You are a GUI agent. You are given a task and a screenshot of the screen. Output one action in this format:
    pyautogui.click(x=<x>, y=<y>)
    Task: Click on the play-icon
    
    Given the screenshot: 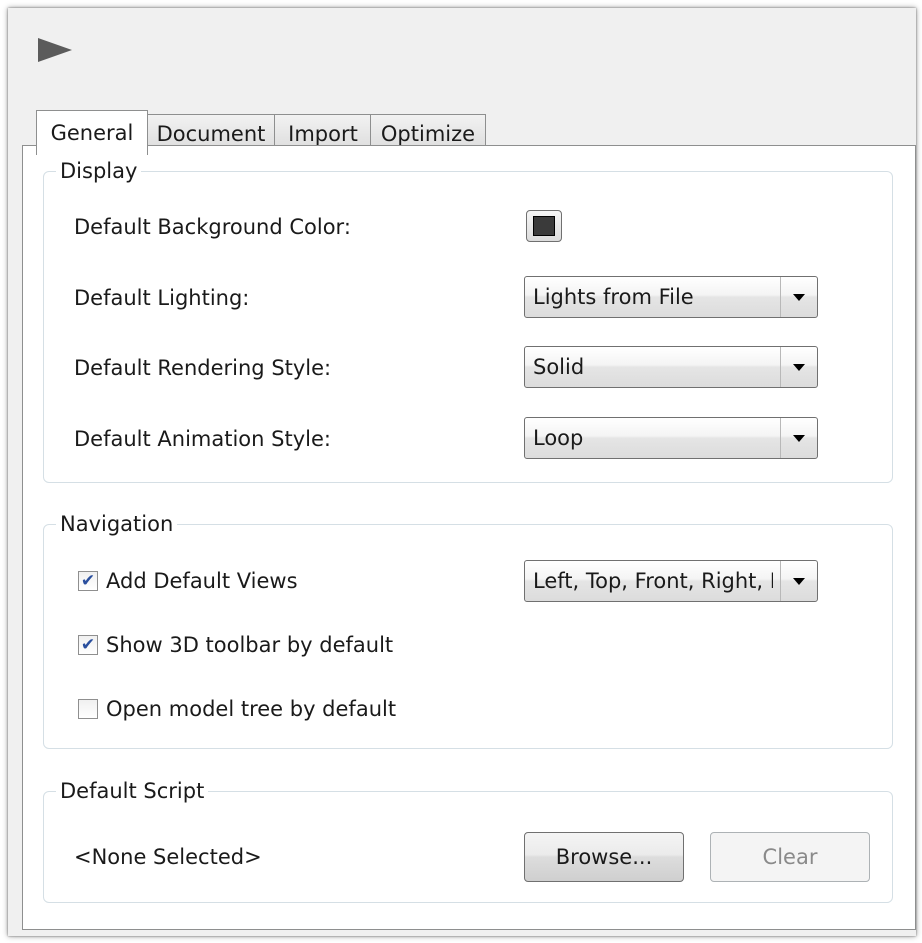 What is the action you would take?
    pyautogui.click(x=55, y=50)
    